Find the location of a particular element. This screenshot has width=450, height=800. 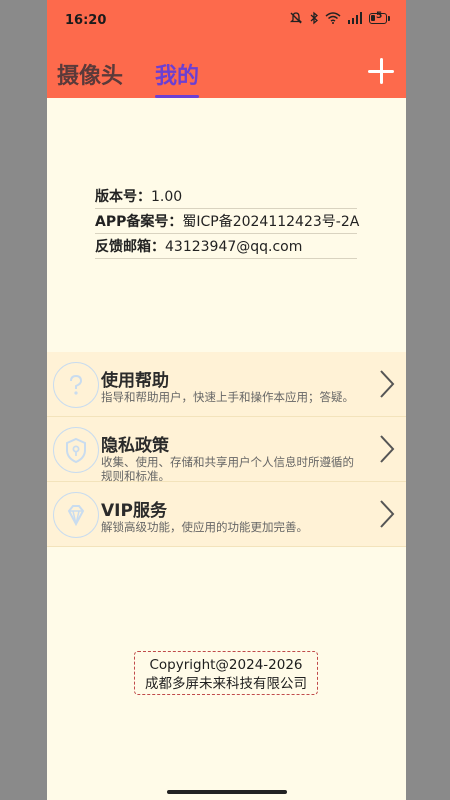

company-name: 成都多屏未来科技有限公司 is located at coordinates (226, 684).